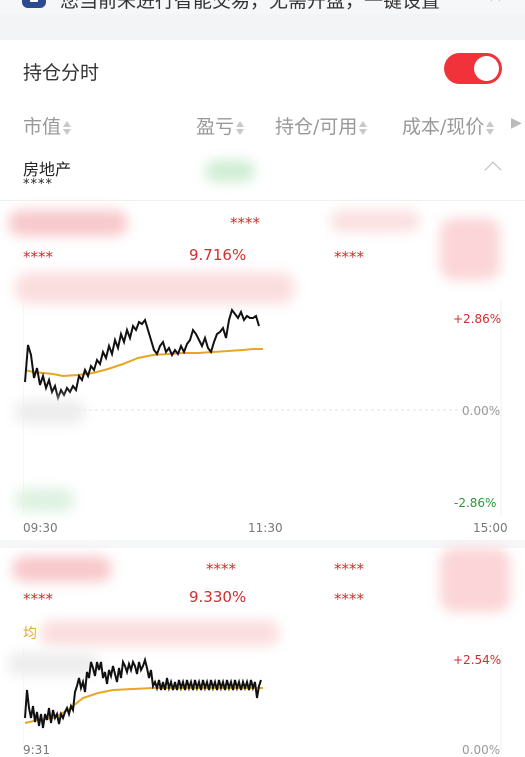 This screenshot has width=525, height=757. I want to click on sector-group-header: 房地产 ****, so click(262, 174).